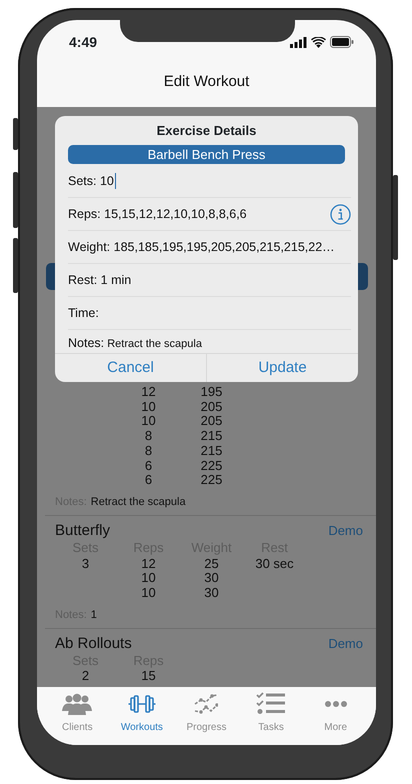 This screenshot has height=784, width=412. I want to click on table-cell-text: 30 sec, so click(274, 564).